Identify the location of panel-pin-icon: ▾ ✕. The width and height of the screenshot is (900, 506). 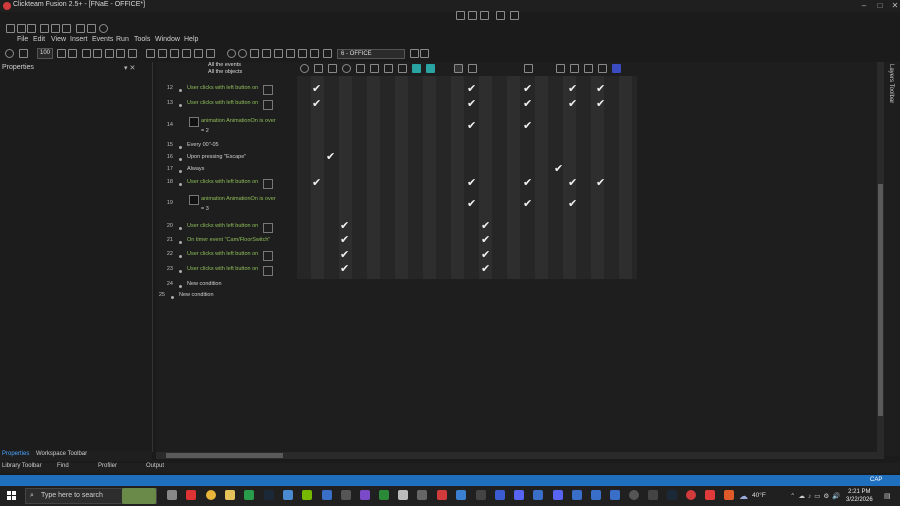
(129, 68).